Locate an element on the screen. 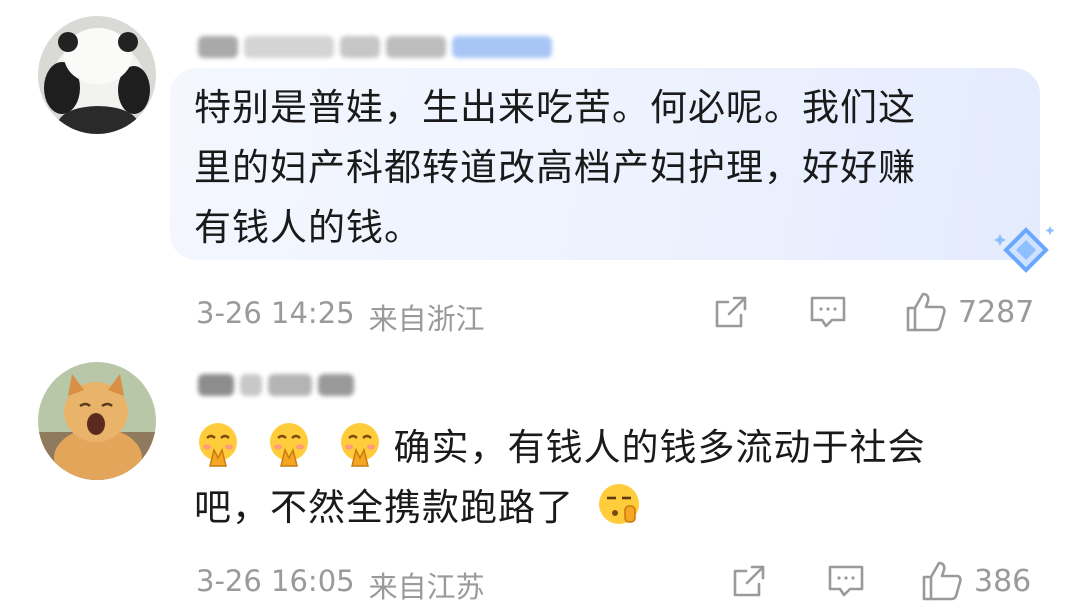 The height and width of the screenshot is (615, 1080). like-button: 386 is located at coordinates (975, 581).